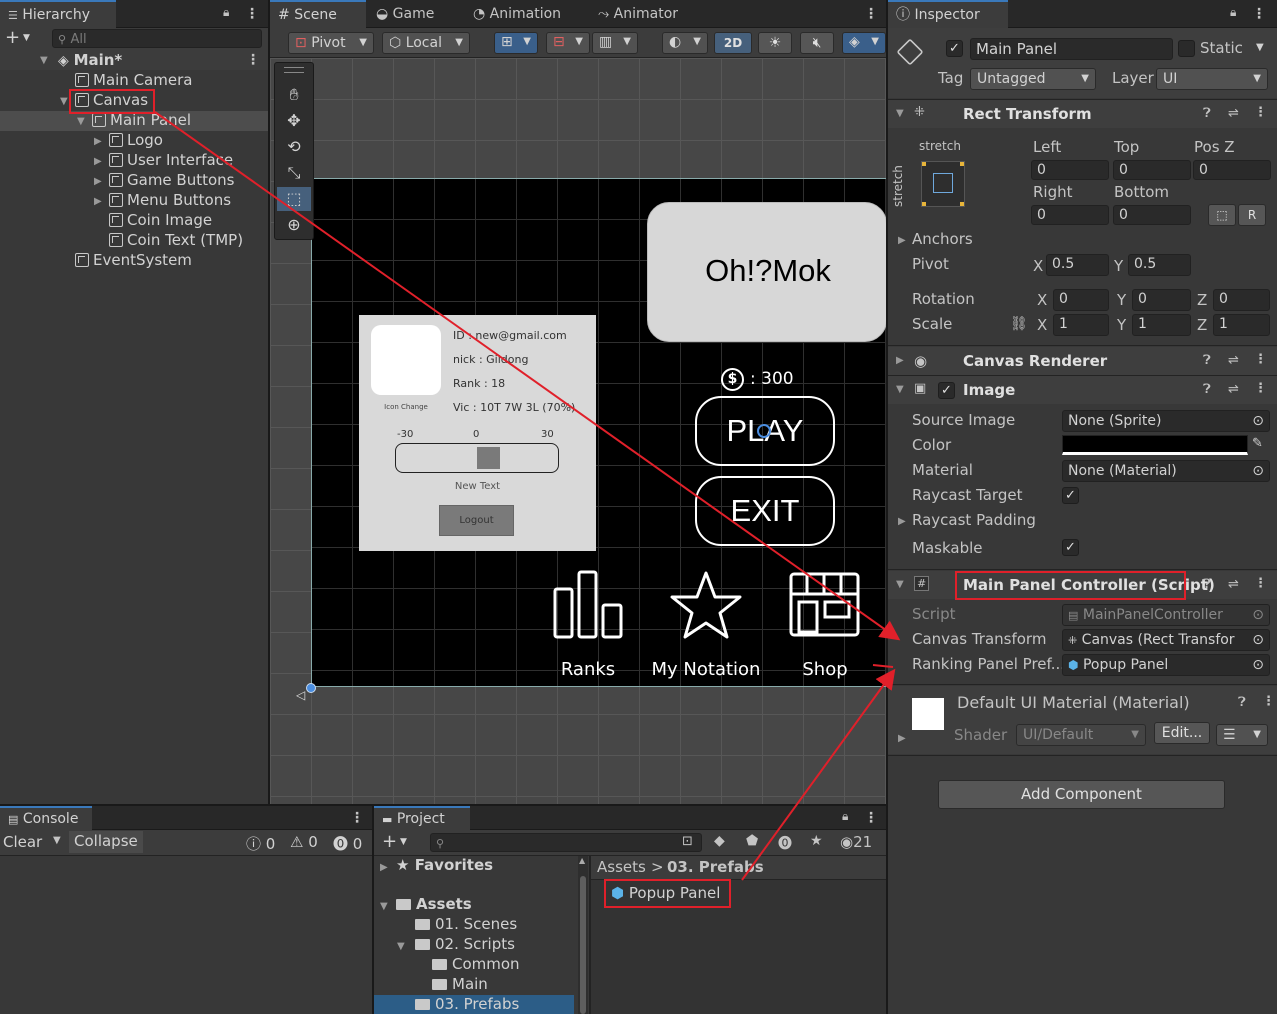 This screenshot has width=1277, height=1014. Describe the element at coordinates (466, 924) in the screenshot. I see `folder-scenes: 01. Scenes` at that location.